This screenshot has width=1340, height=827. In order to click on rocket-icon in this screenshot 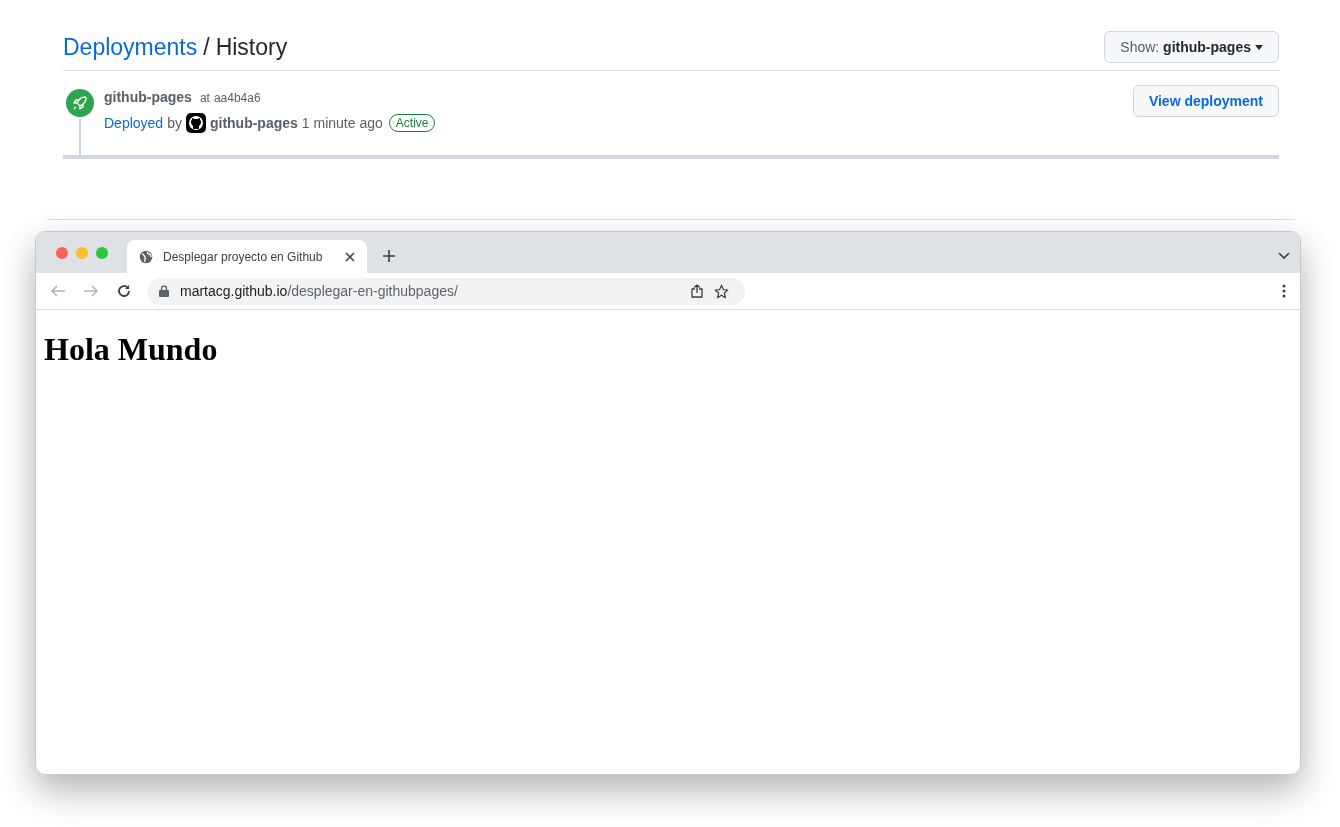, I will do `click(80, 103)`.